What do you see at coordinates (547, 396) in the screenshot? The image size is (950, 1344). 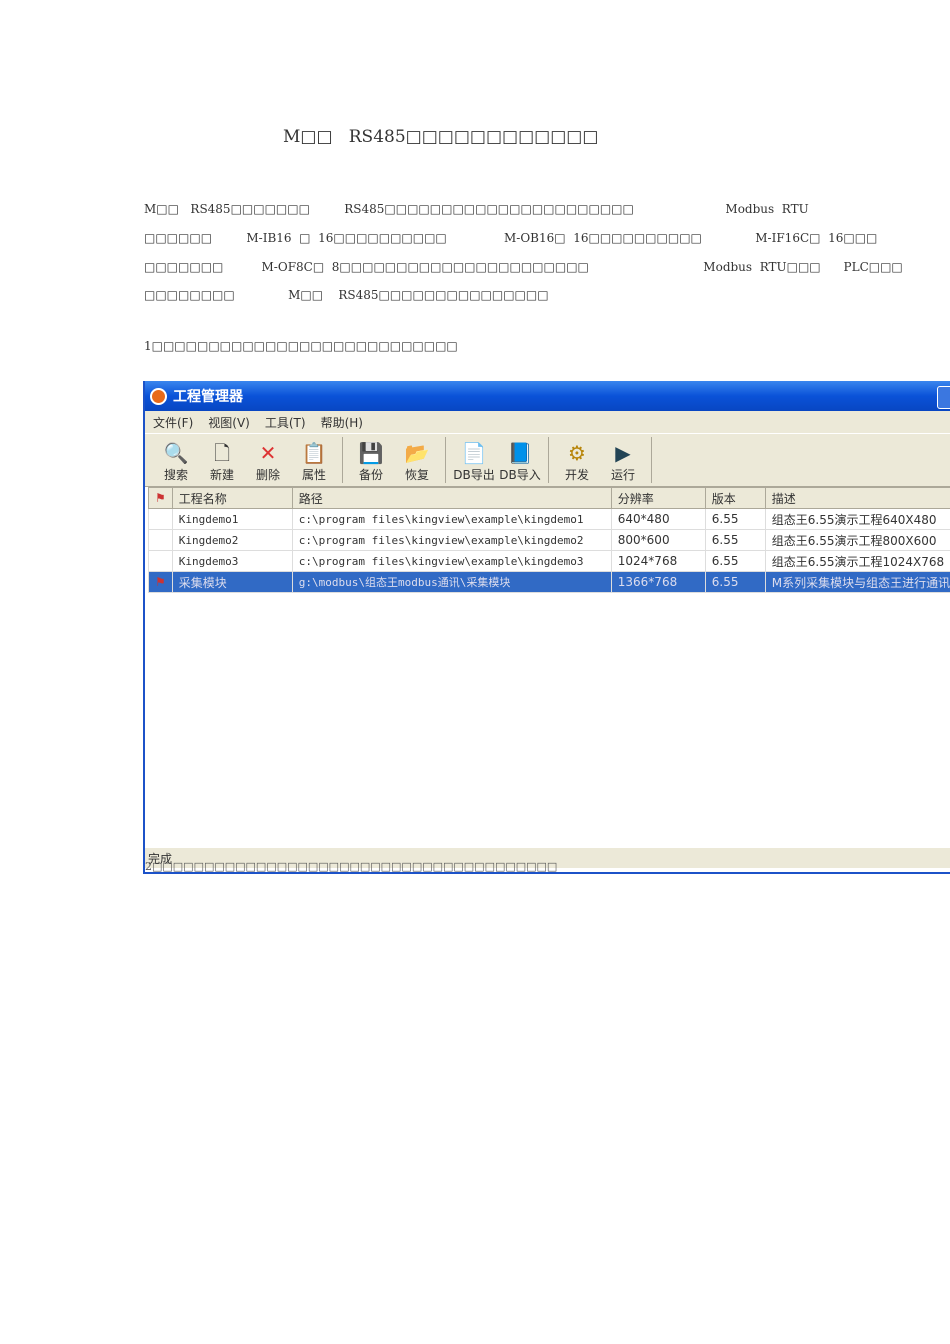 I see `title-bar: 工程管理器` at bounding box center [547, 396].